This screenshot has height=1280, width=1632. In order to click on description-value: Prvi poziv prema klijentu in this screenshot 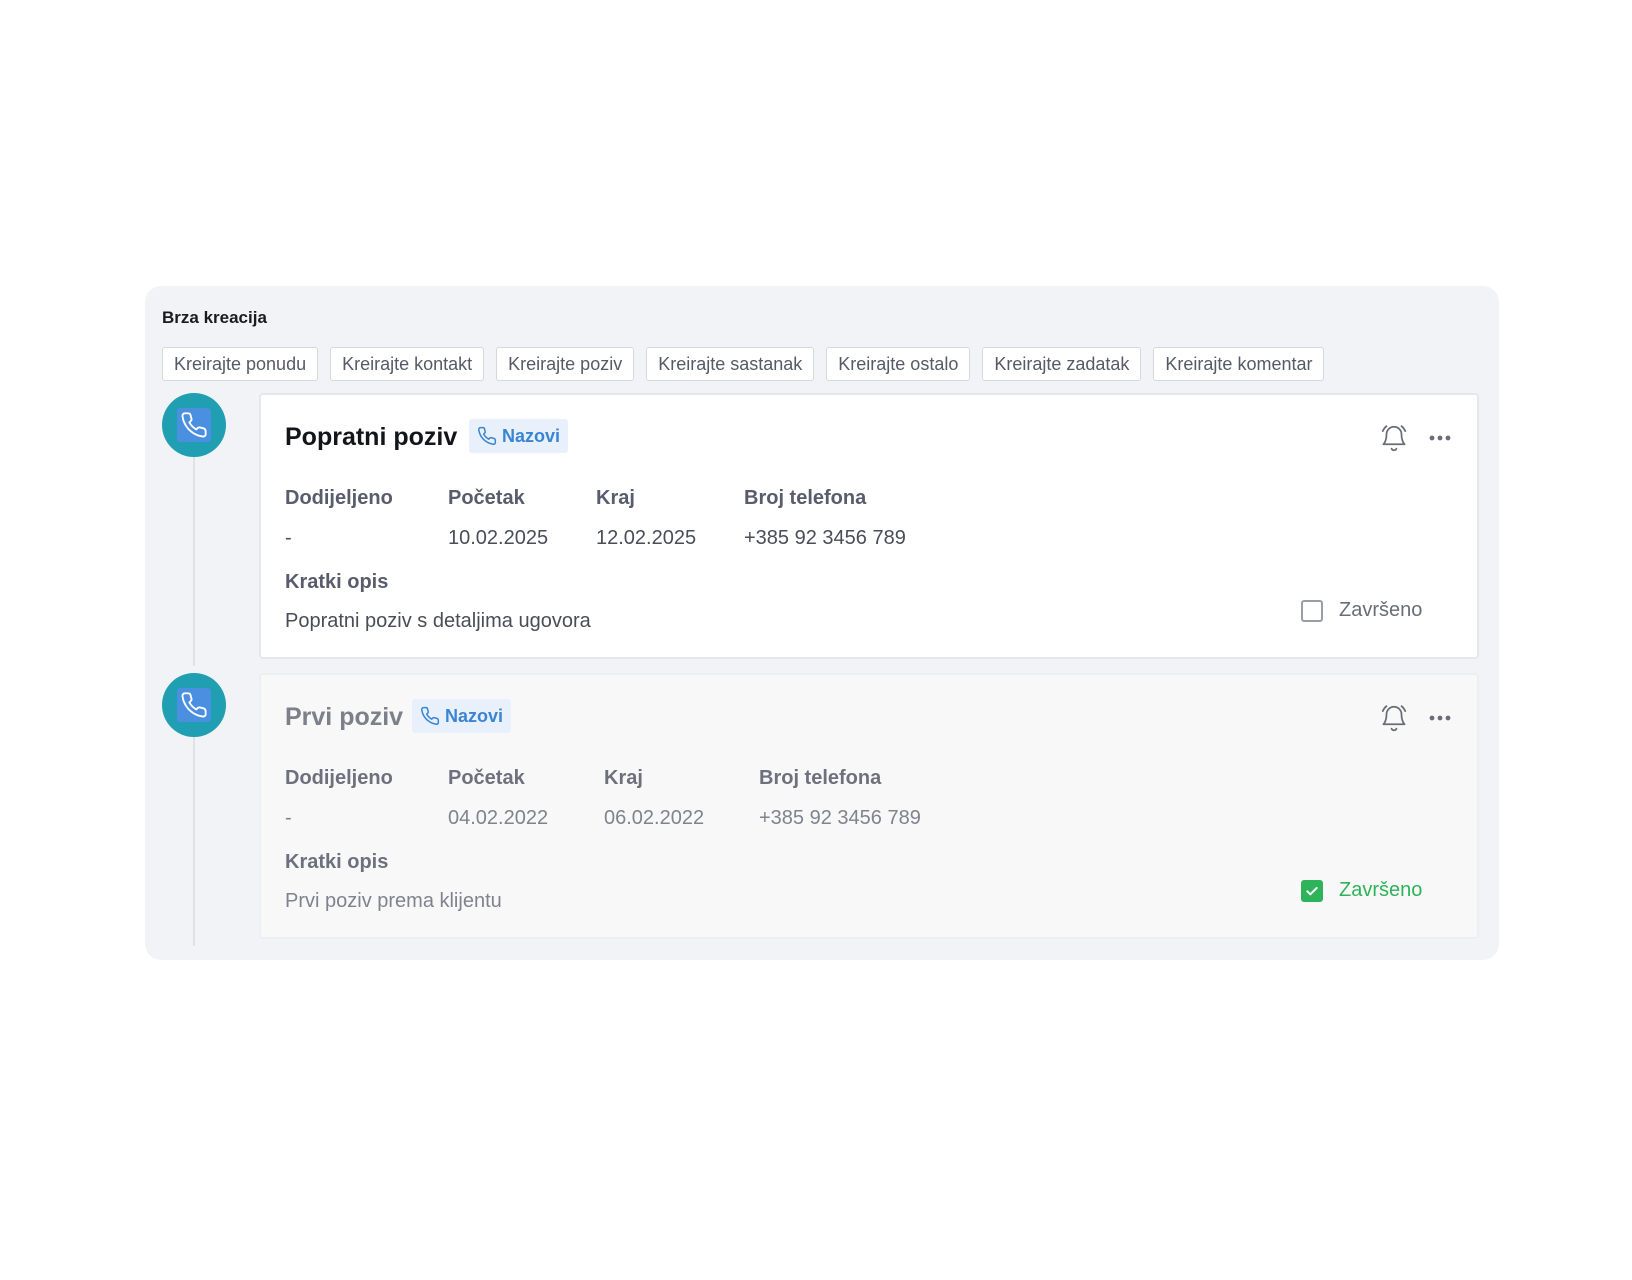, I will do `click(393, 901)`.